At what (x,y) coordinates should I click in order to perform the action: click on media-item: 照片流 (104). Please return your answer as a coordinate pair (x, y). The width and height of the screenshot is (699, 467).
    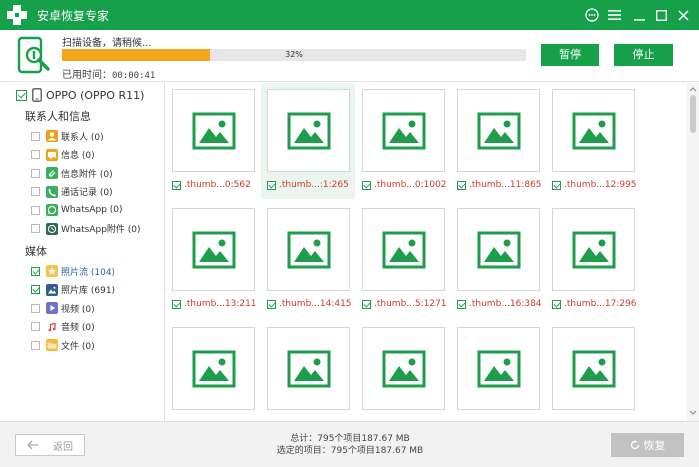
    Looking at the image, I should click on (73, 271).